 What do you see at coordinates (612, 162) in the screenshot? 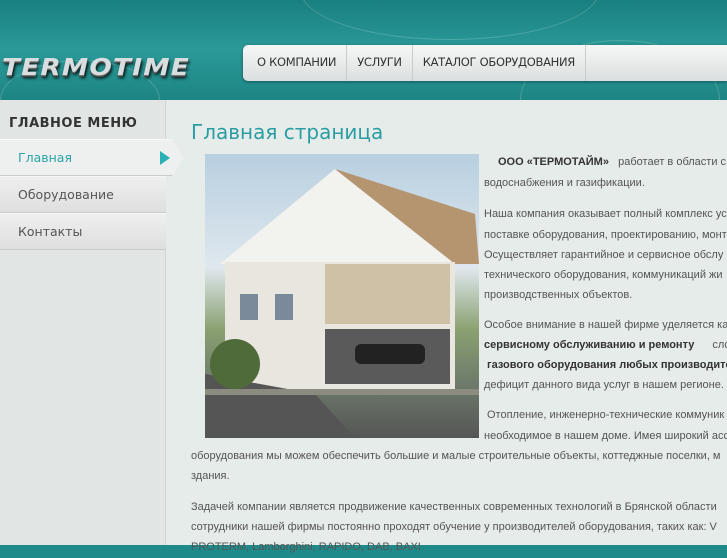
I see `intro-paragraph: ООО «ТЕРМОТАЙМ» работает в области с` at bounding box center [612, 162].